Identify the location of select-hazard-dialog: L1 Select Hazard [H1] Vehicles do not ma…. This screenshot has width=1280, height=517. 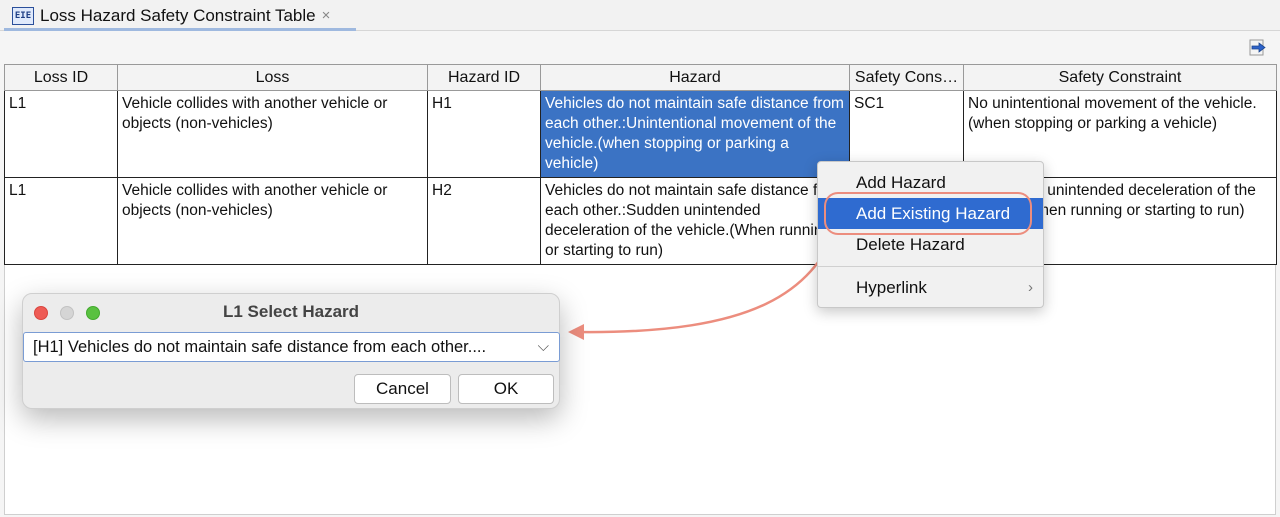
(291, 351).